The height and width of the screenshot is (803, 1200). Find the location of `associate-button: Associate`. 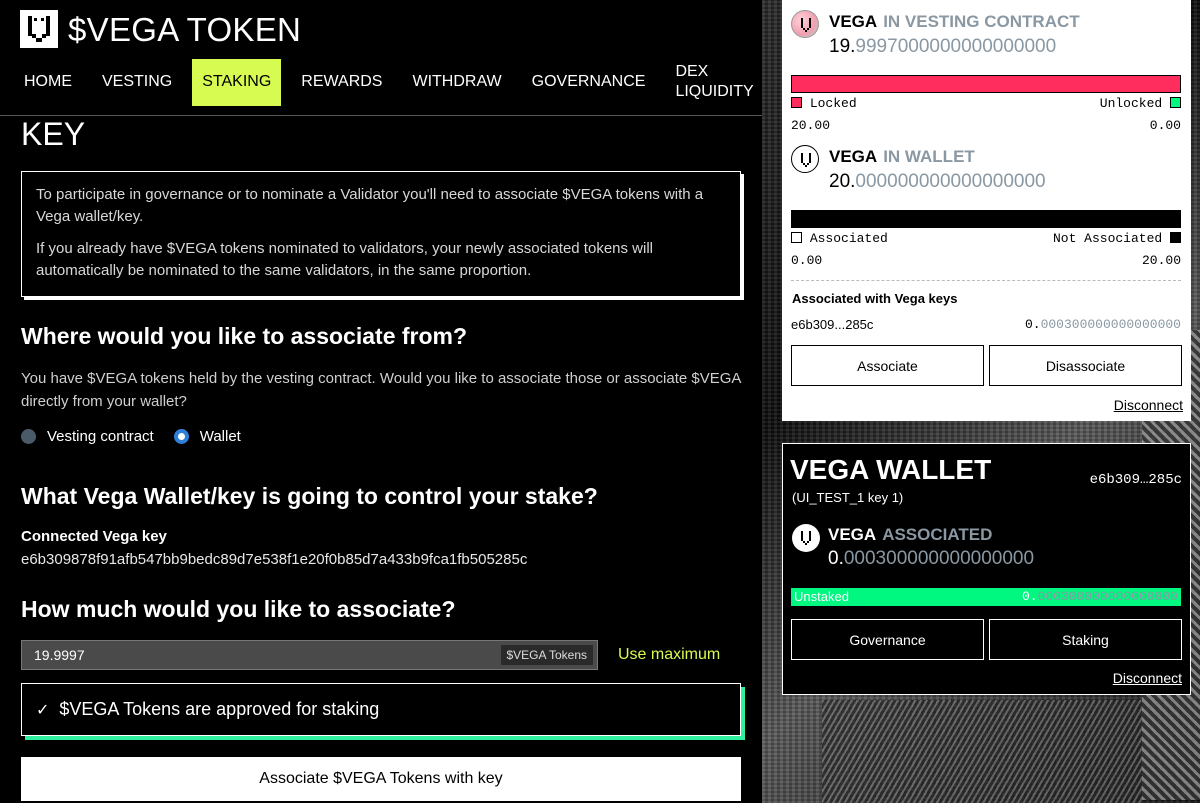

associate-button: Associate is located at coordinates (887, 365).